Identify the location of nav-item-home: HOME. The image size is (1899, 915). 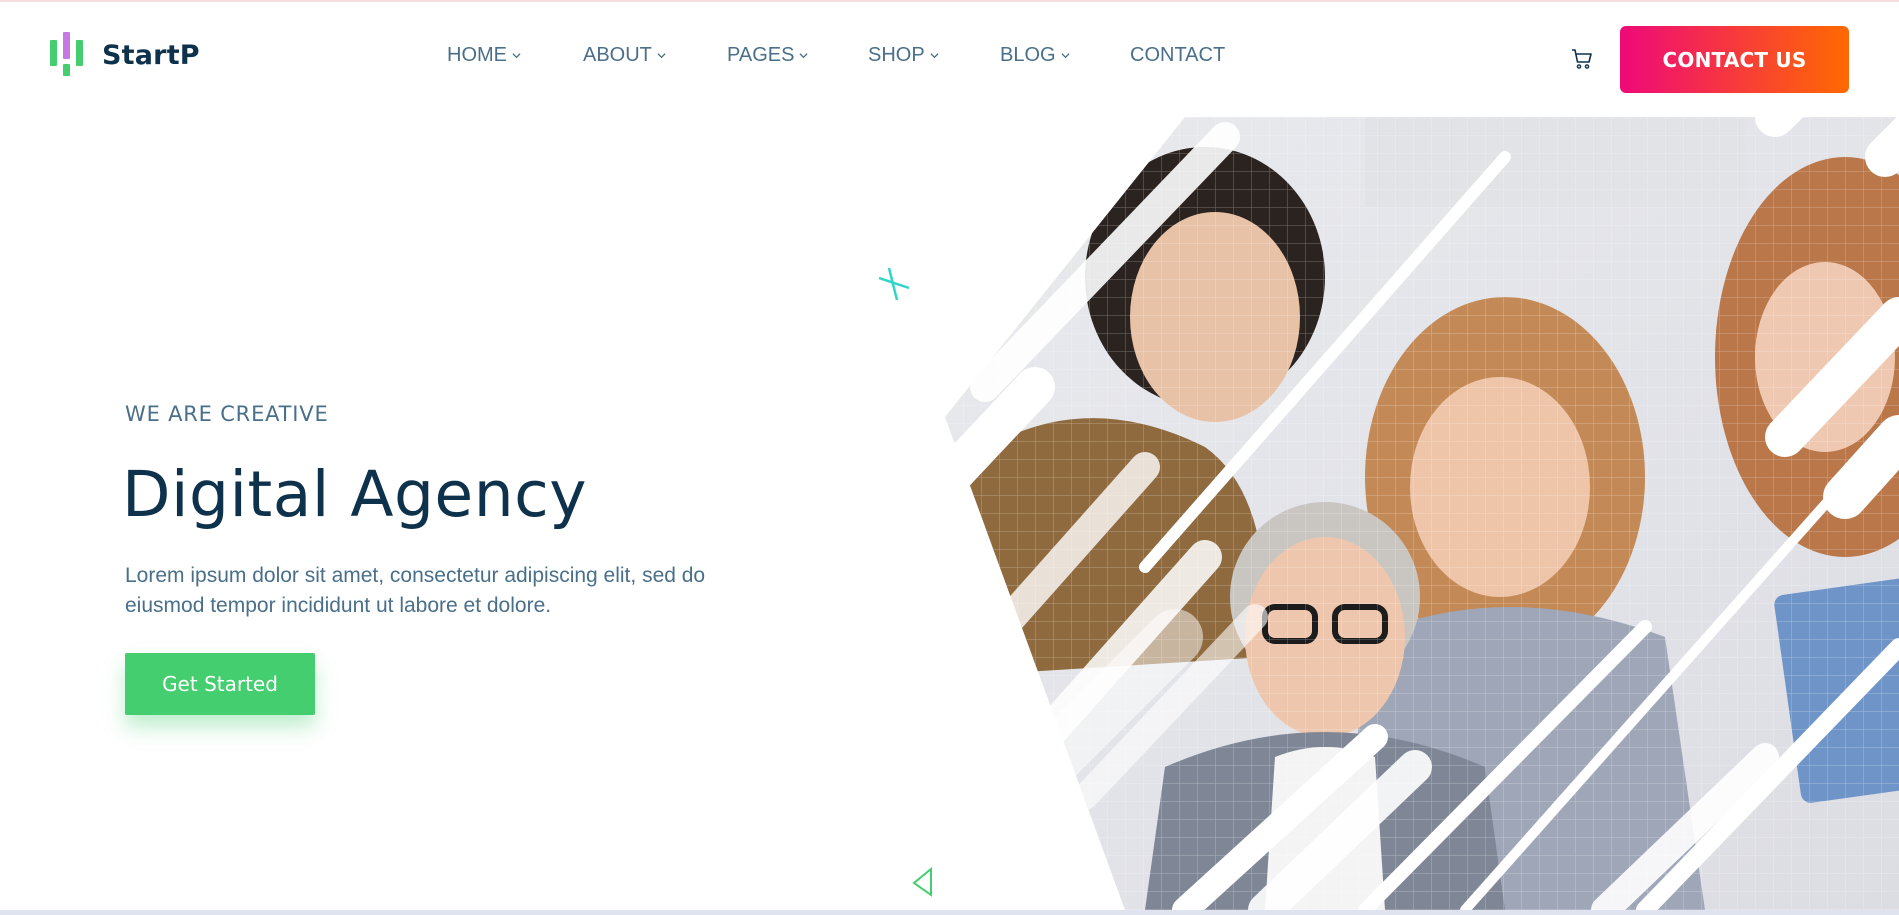
(484, 55).